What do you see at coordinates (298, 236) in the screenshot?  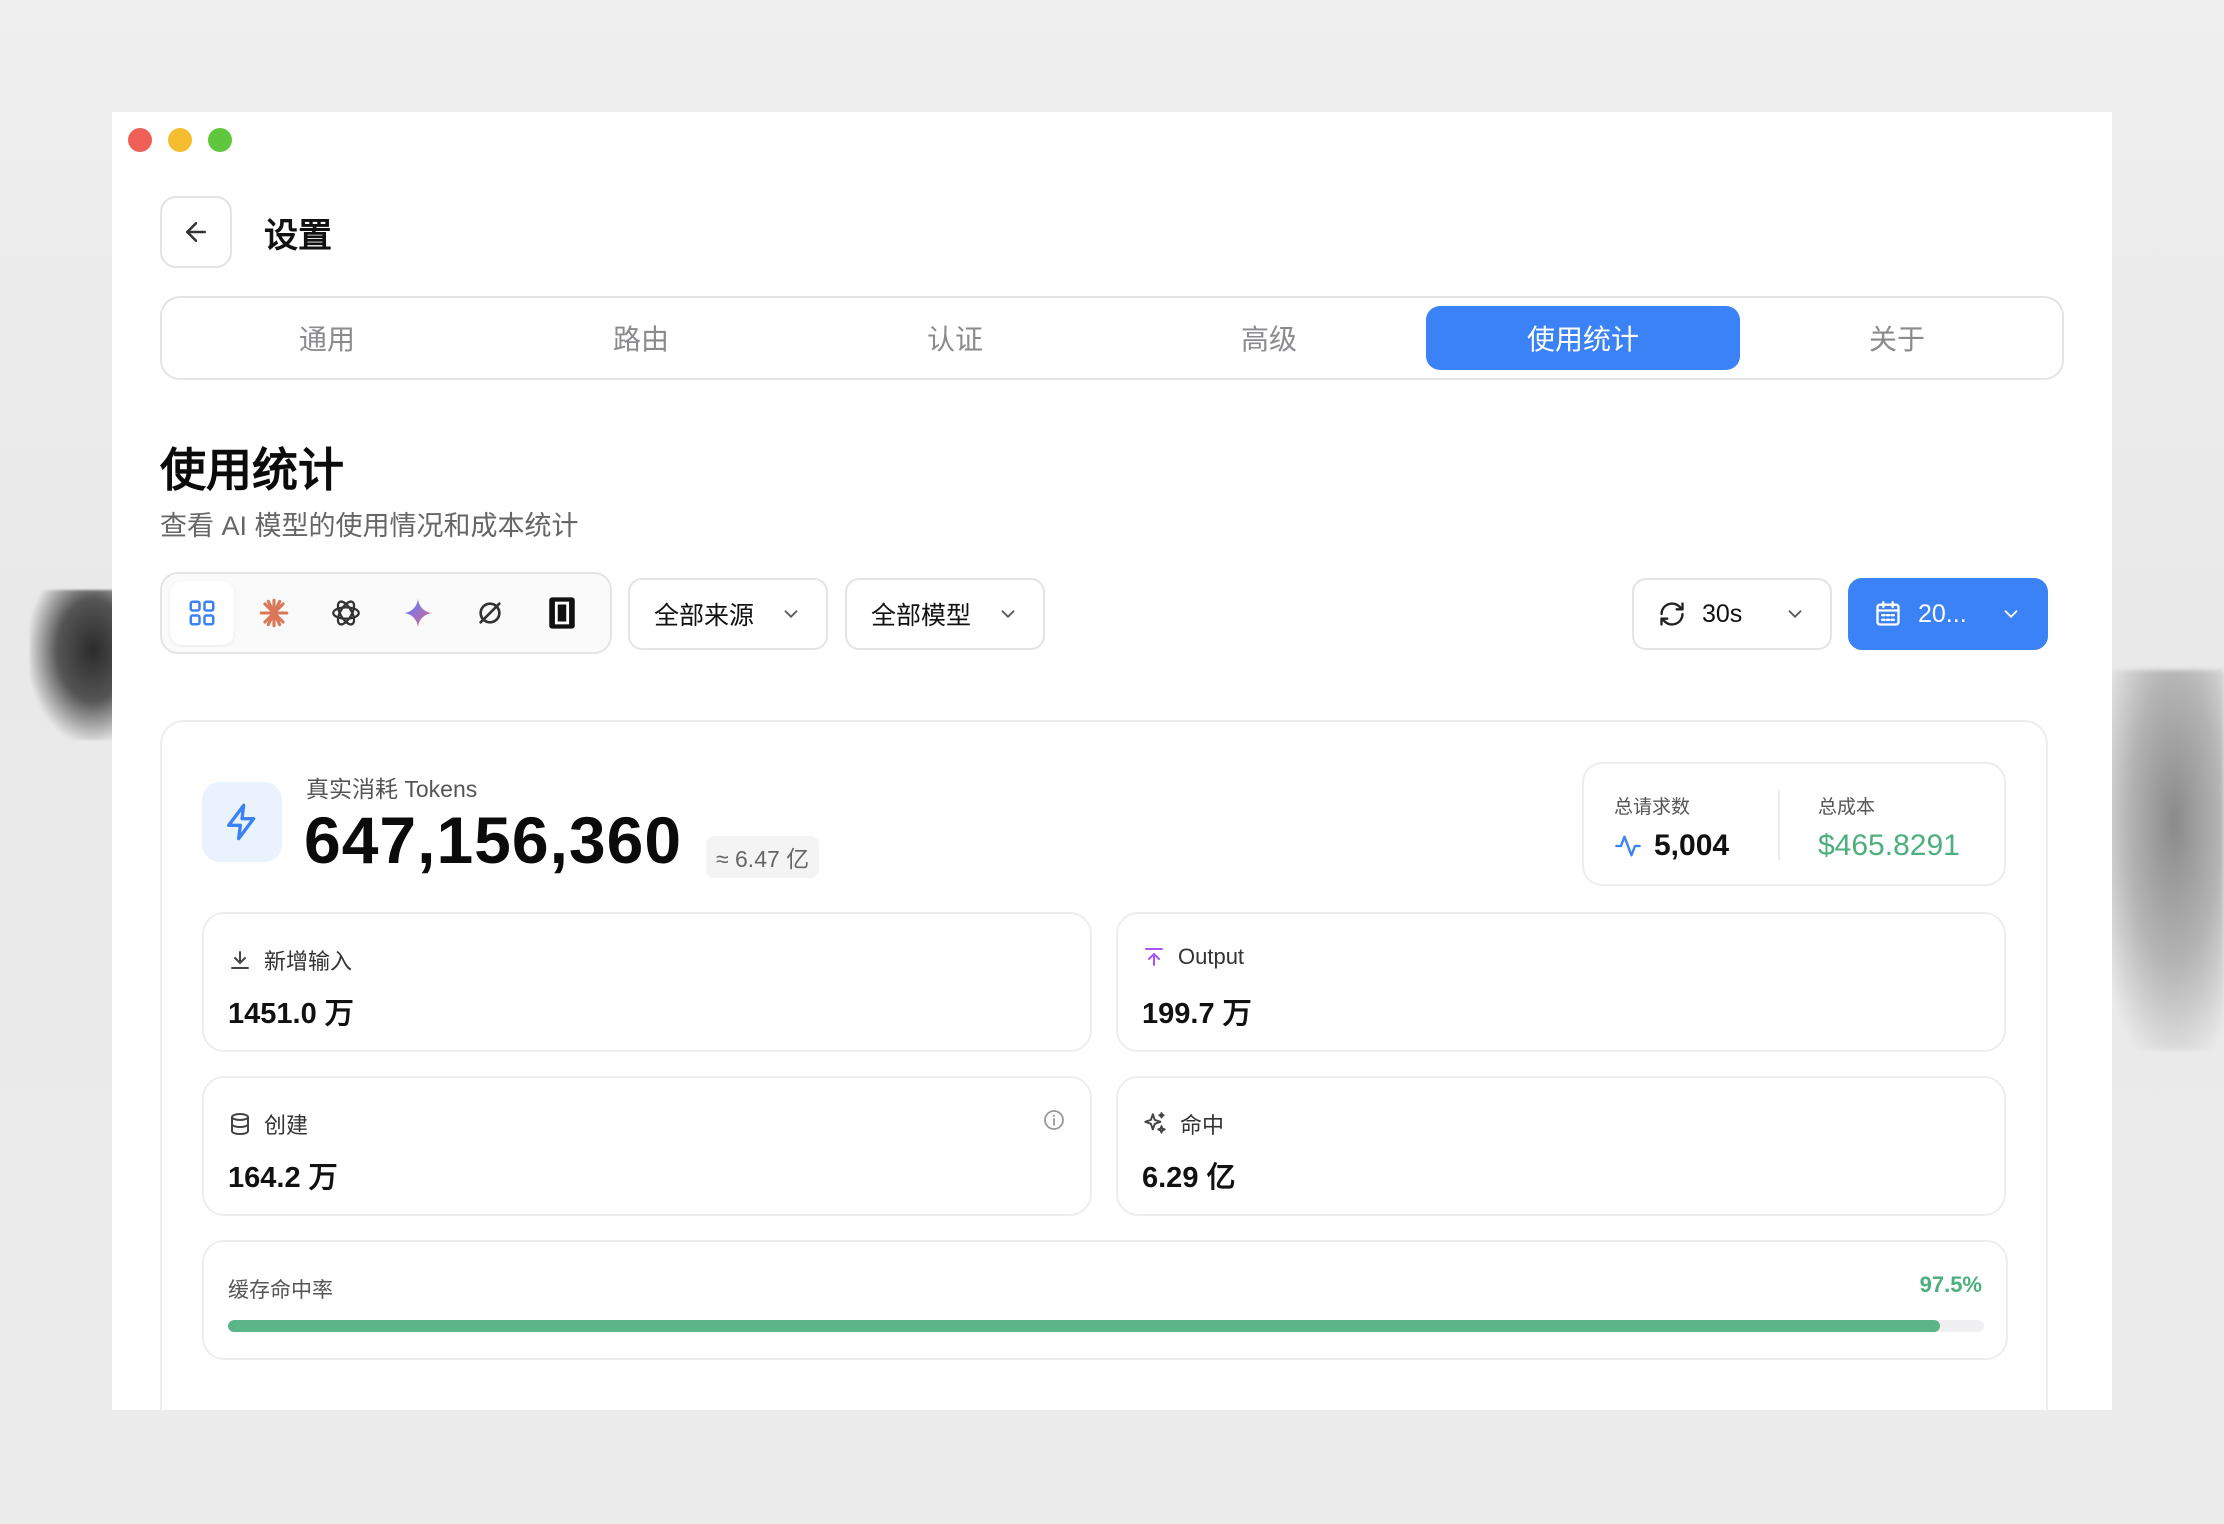 I see `page-title: 设置` at bounding box center [298, 236].